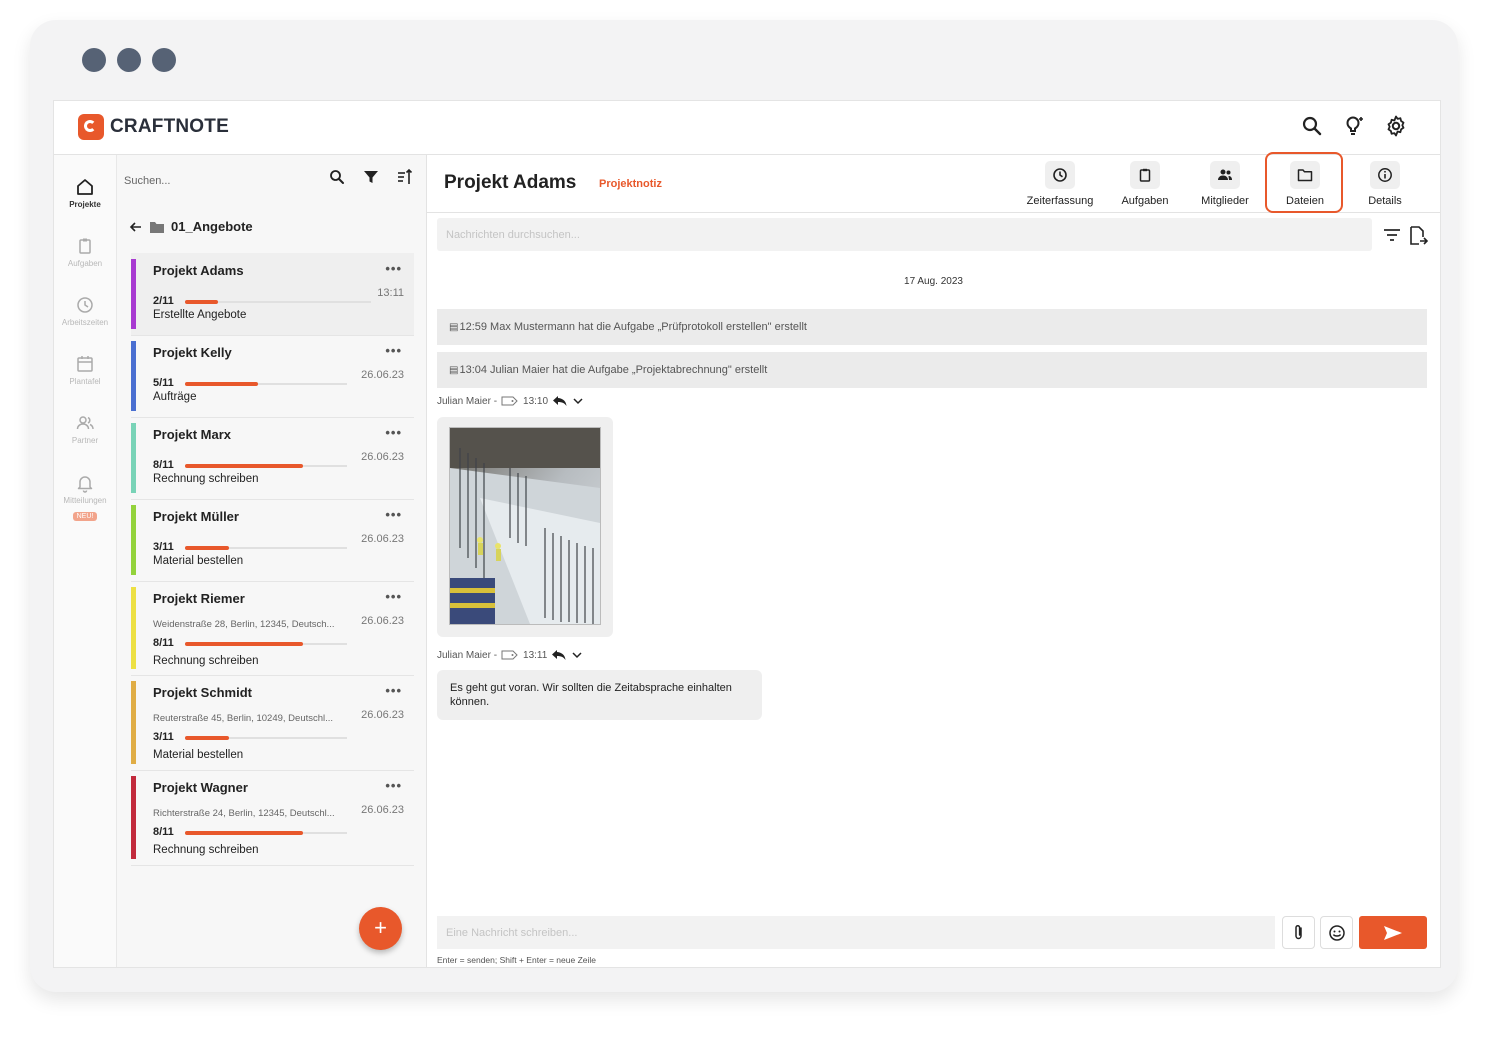 Image resolution: width=1489 pixels, height=1038 pixels. What do you see at coordinates (85, 516) in the screenshot?
I see `new-badge: NEU!` at bounding box center [85, 516].